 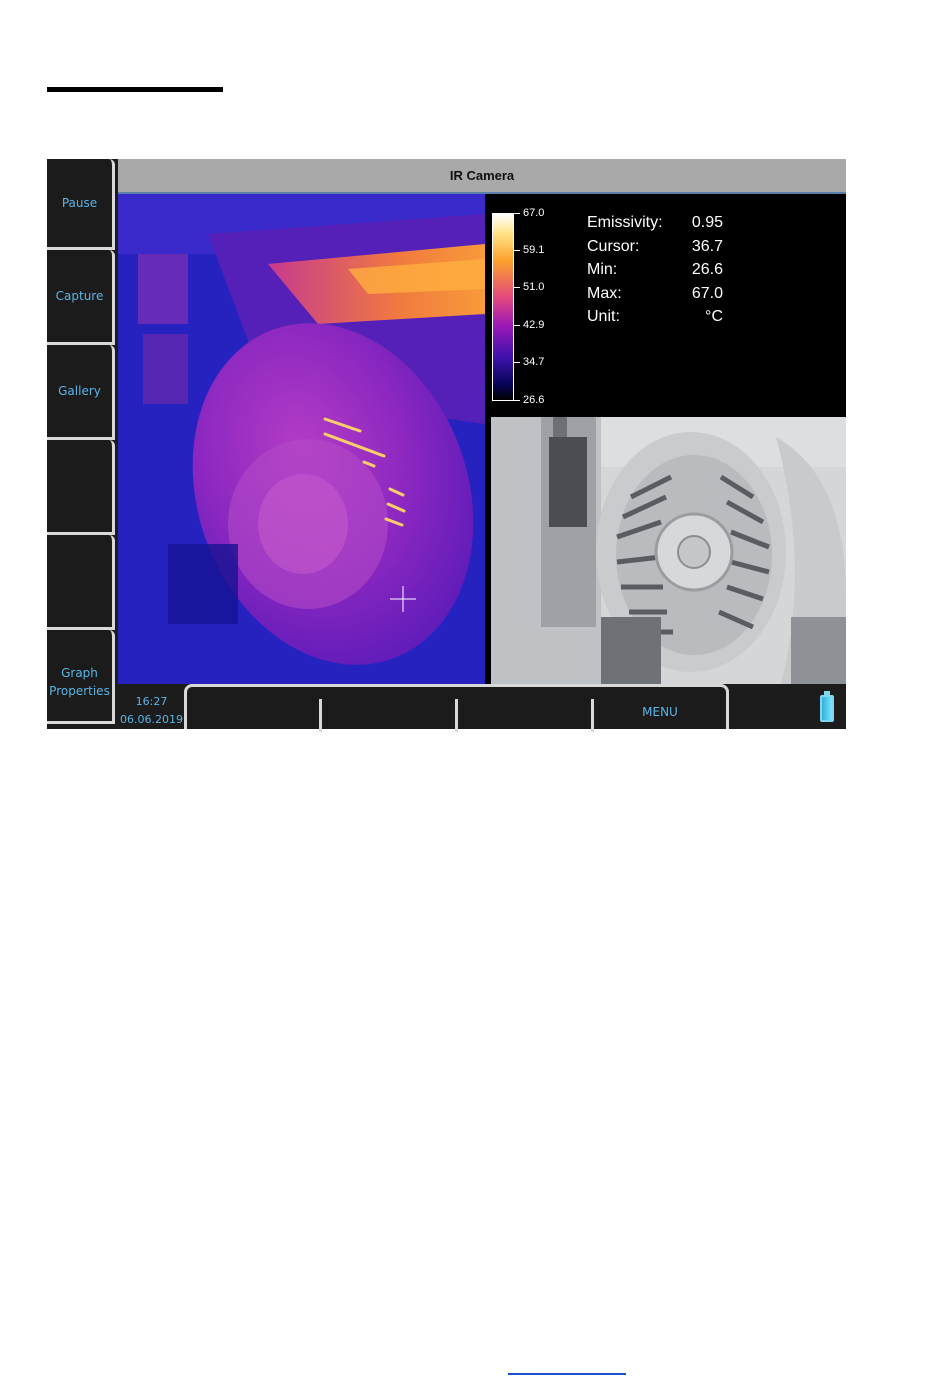 I want to click on scale-label-max: 67.0, so click(x=534, y=213).